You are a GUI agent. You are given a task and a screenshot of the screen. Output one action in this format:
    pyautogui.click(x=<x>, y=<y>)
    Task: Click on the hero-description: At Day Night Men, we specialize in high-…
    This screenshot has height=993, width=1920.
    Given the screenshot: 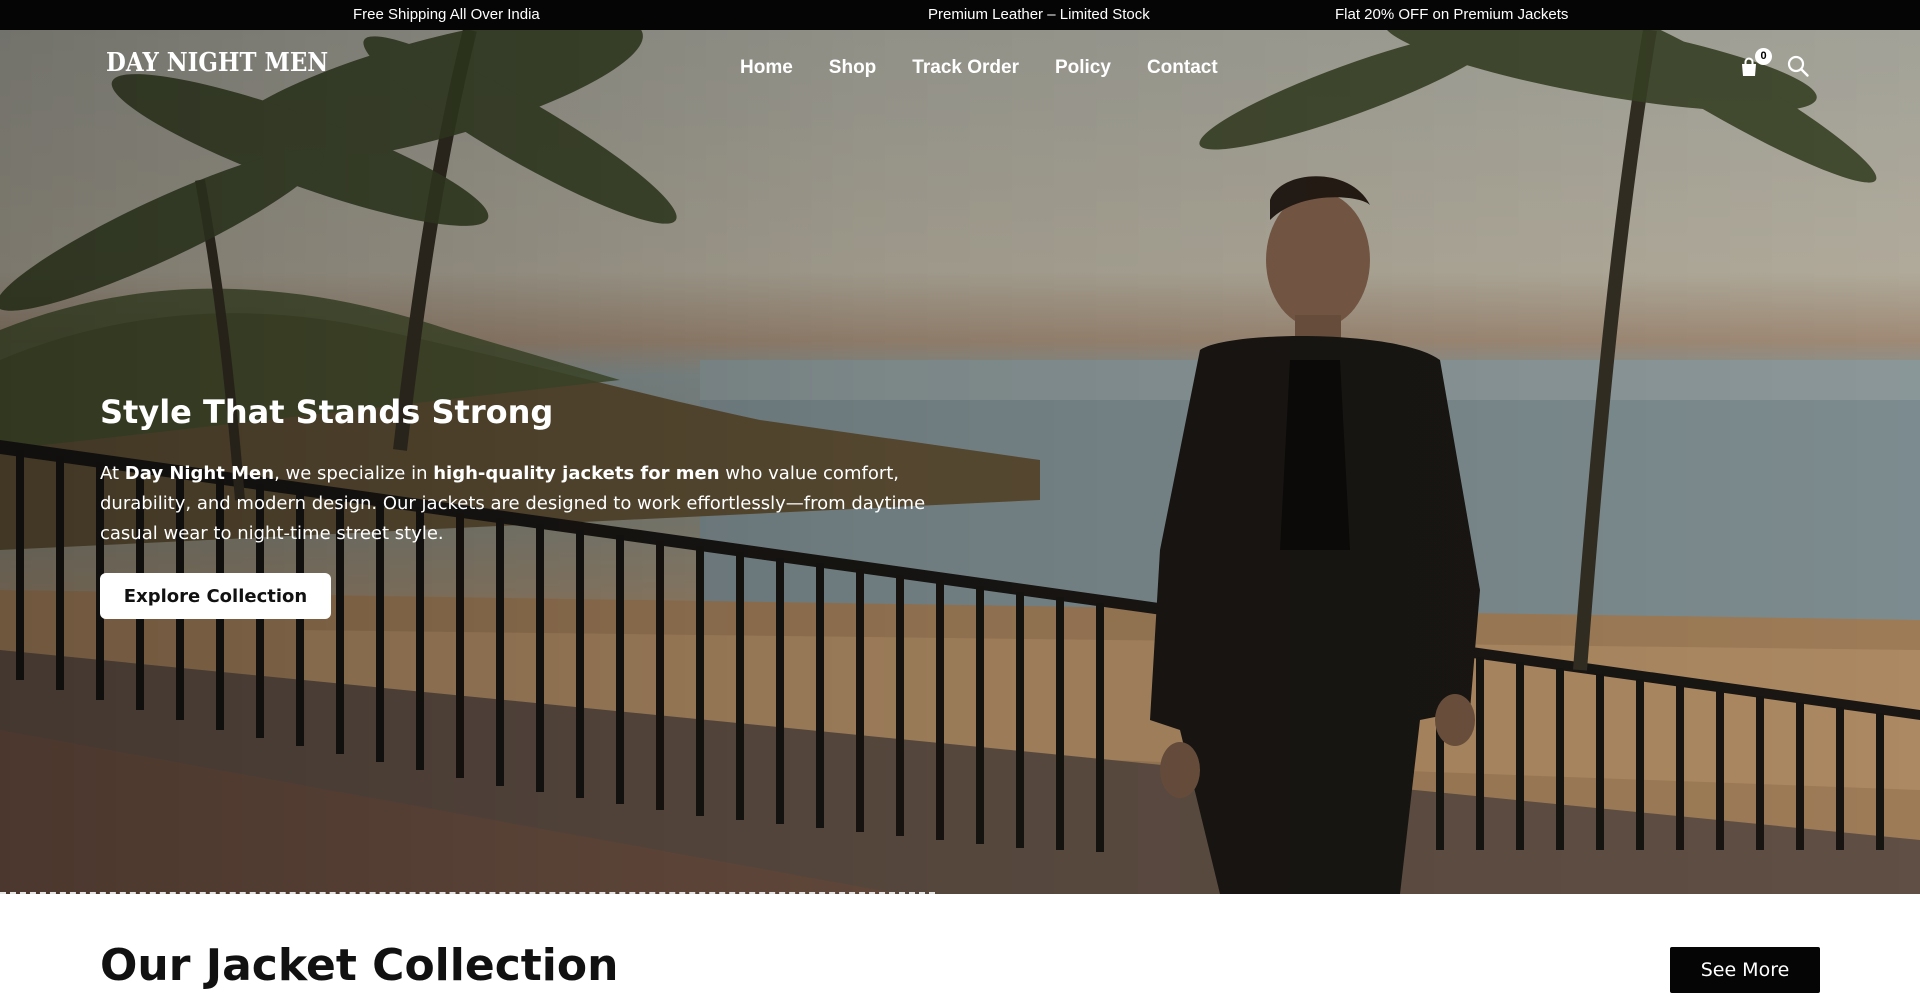 What is the action you would take?
    pyautogui.click(x=520, y=504)
    